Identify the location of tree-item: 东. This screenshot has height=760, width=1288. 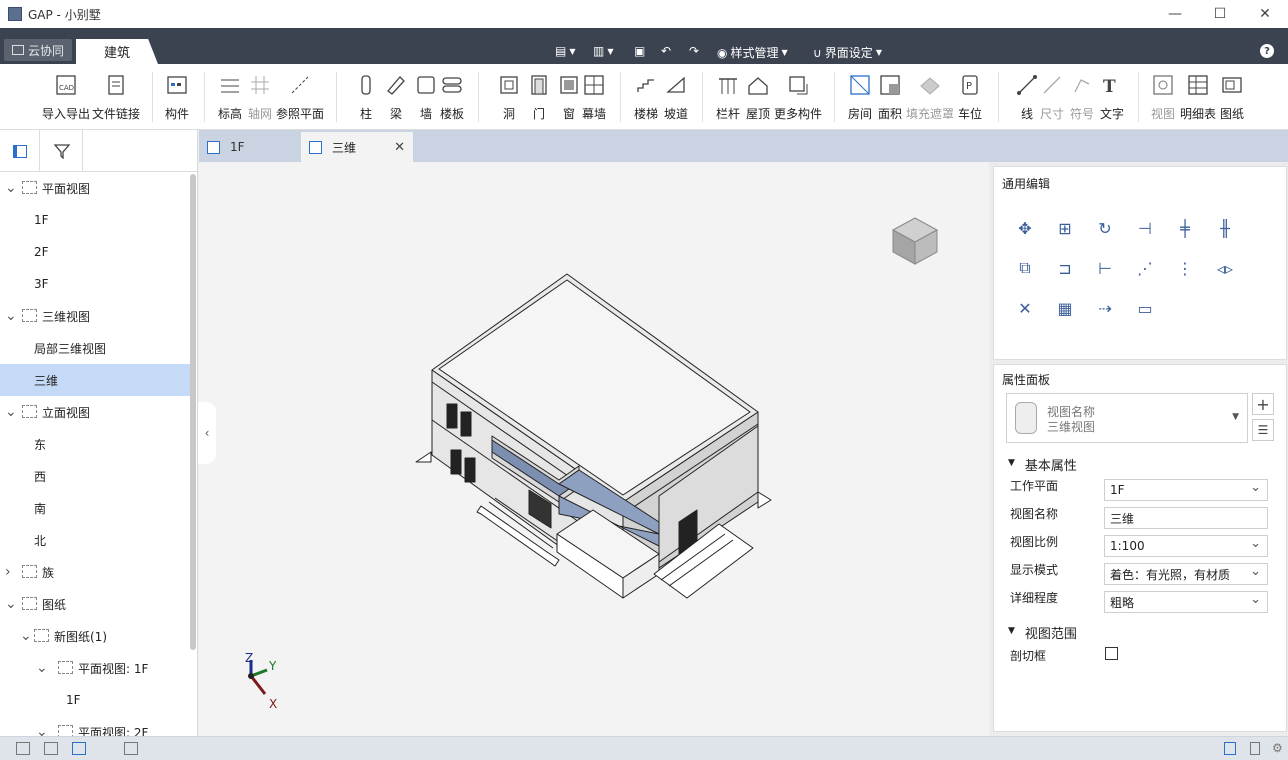
(95, 444).